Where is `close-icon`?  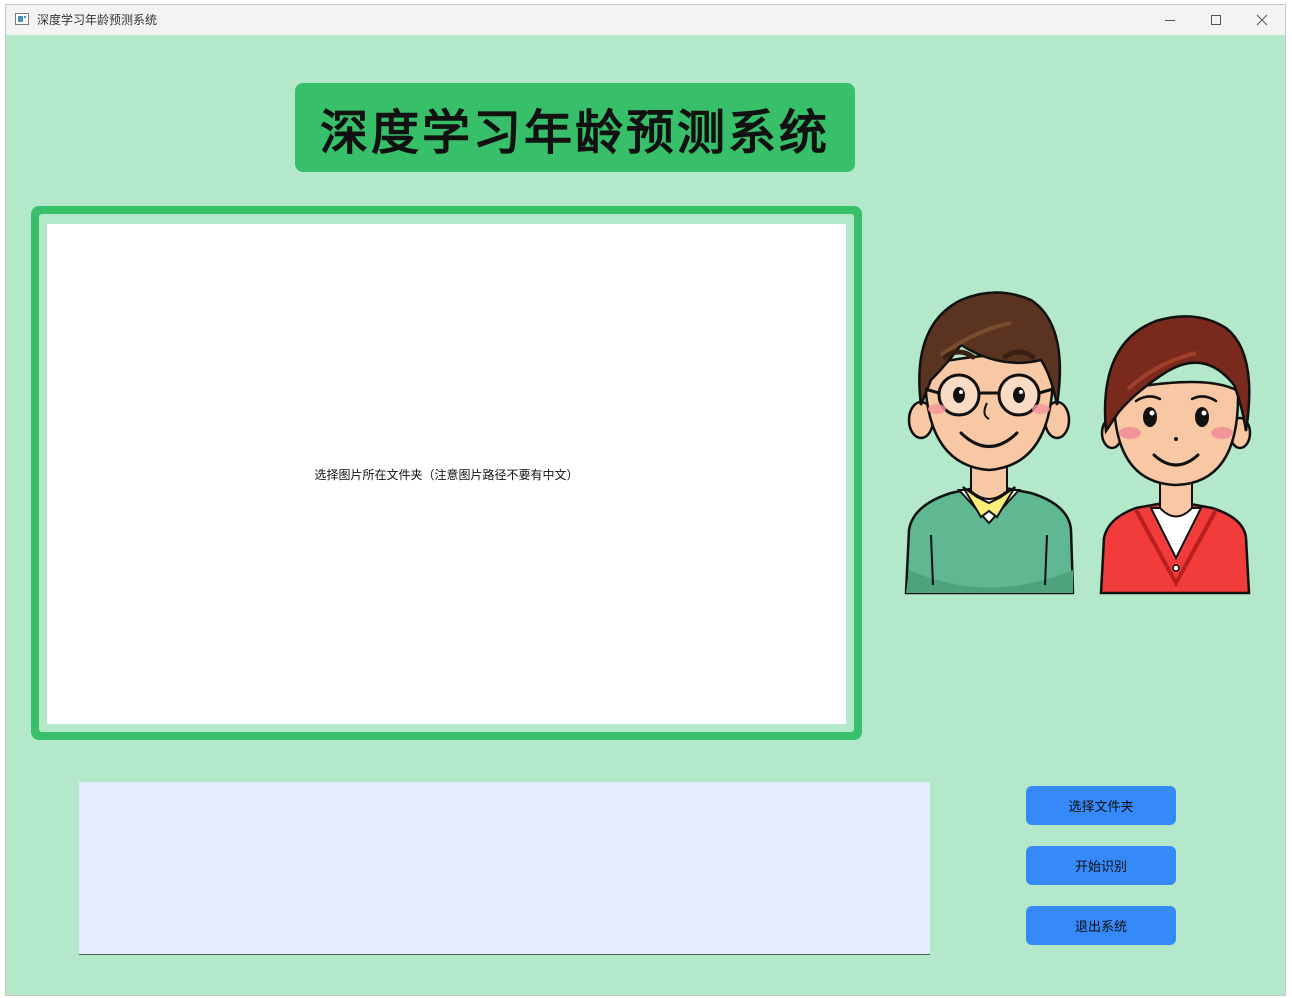
close-icon is located at coordinates (1262, 20).